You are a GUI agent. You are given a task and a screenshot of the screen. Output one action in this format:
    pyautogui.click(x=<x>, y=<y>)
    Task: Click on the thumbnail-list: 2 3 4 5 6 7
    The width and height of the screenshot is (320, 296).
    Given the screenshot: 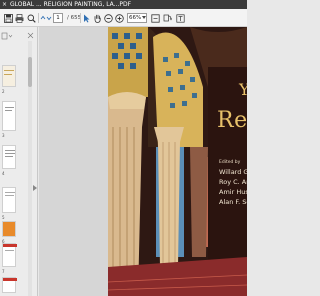 What is the action you would take?
    pyautogui.click(x=15, y=168)
    